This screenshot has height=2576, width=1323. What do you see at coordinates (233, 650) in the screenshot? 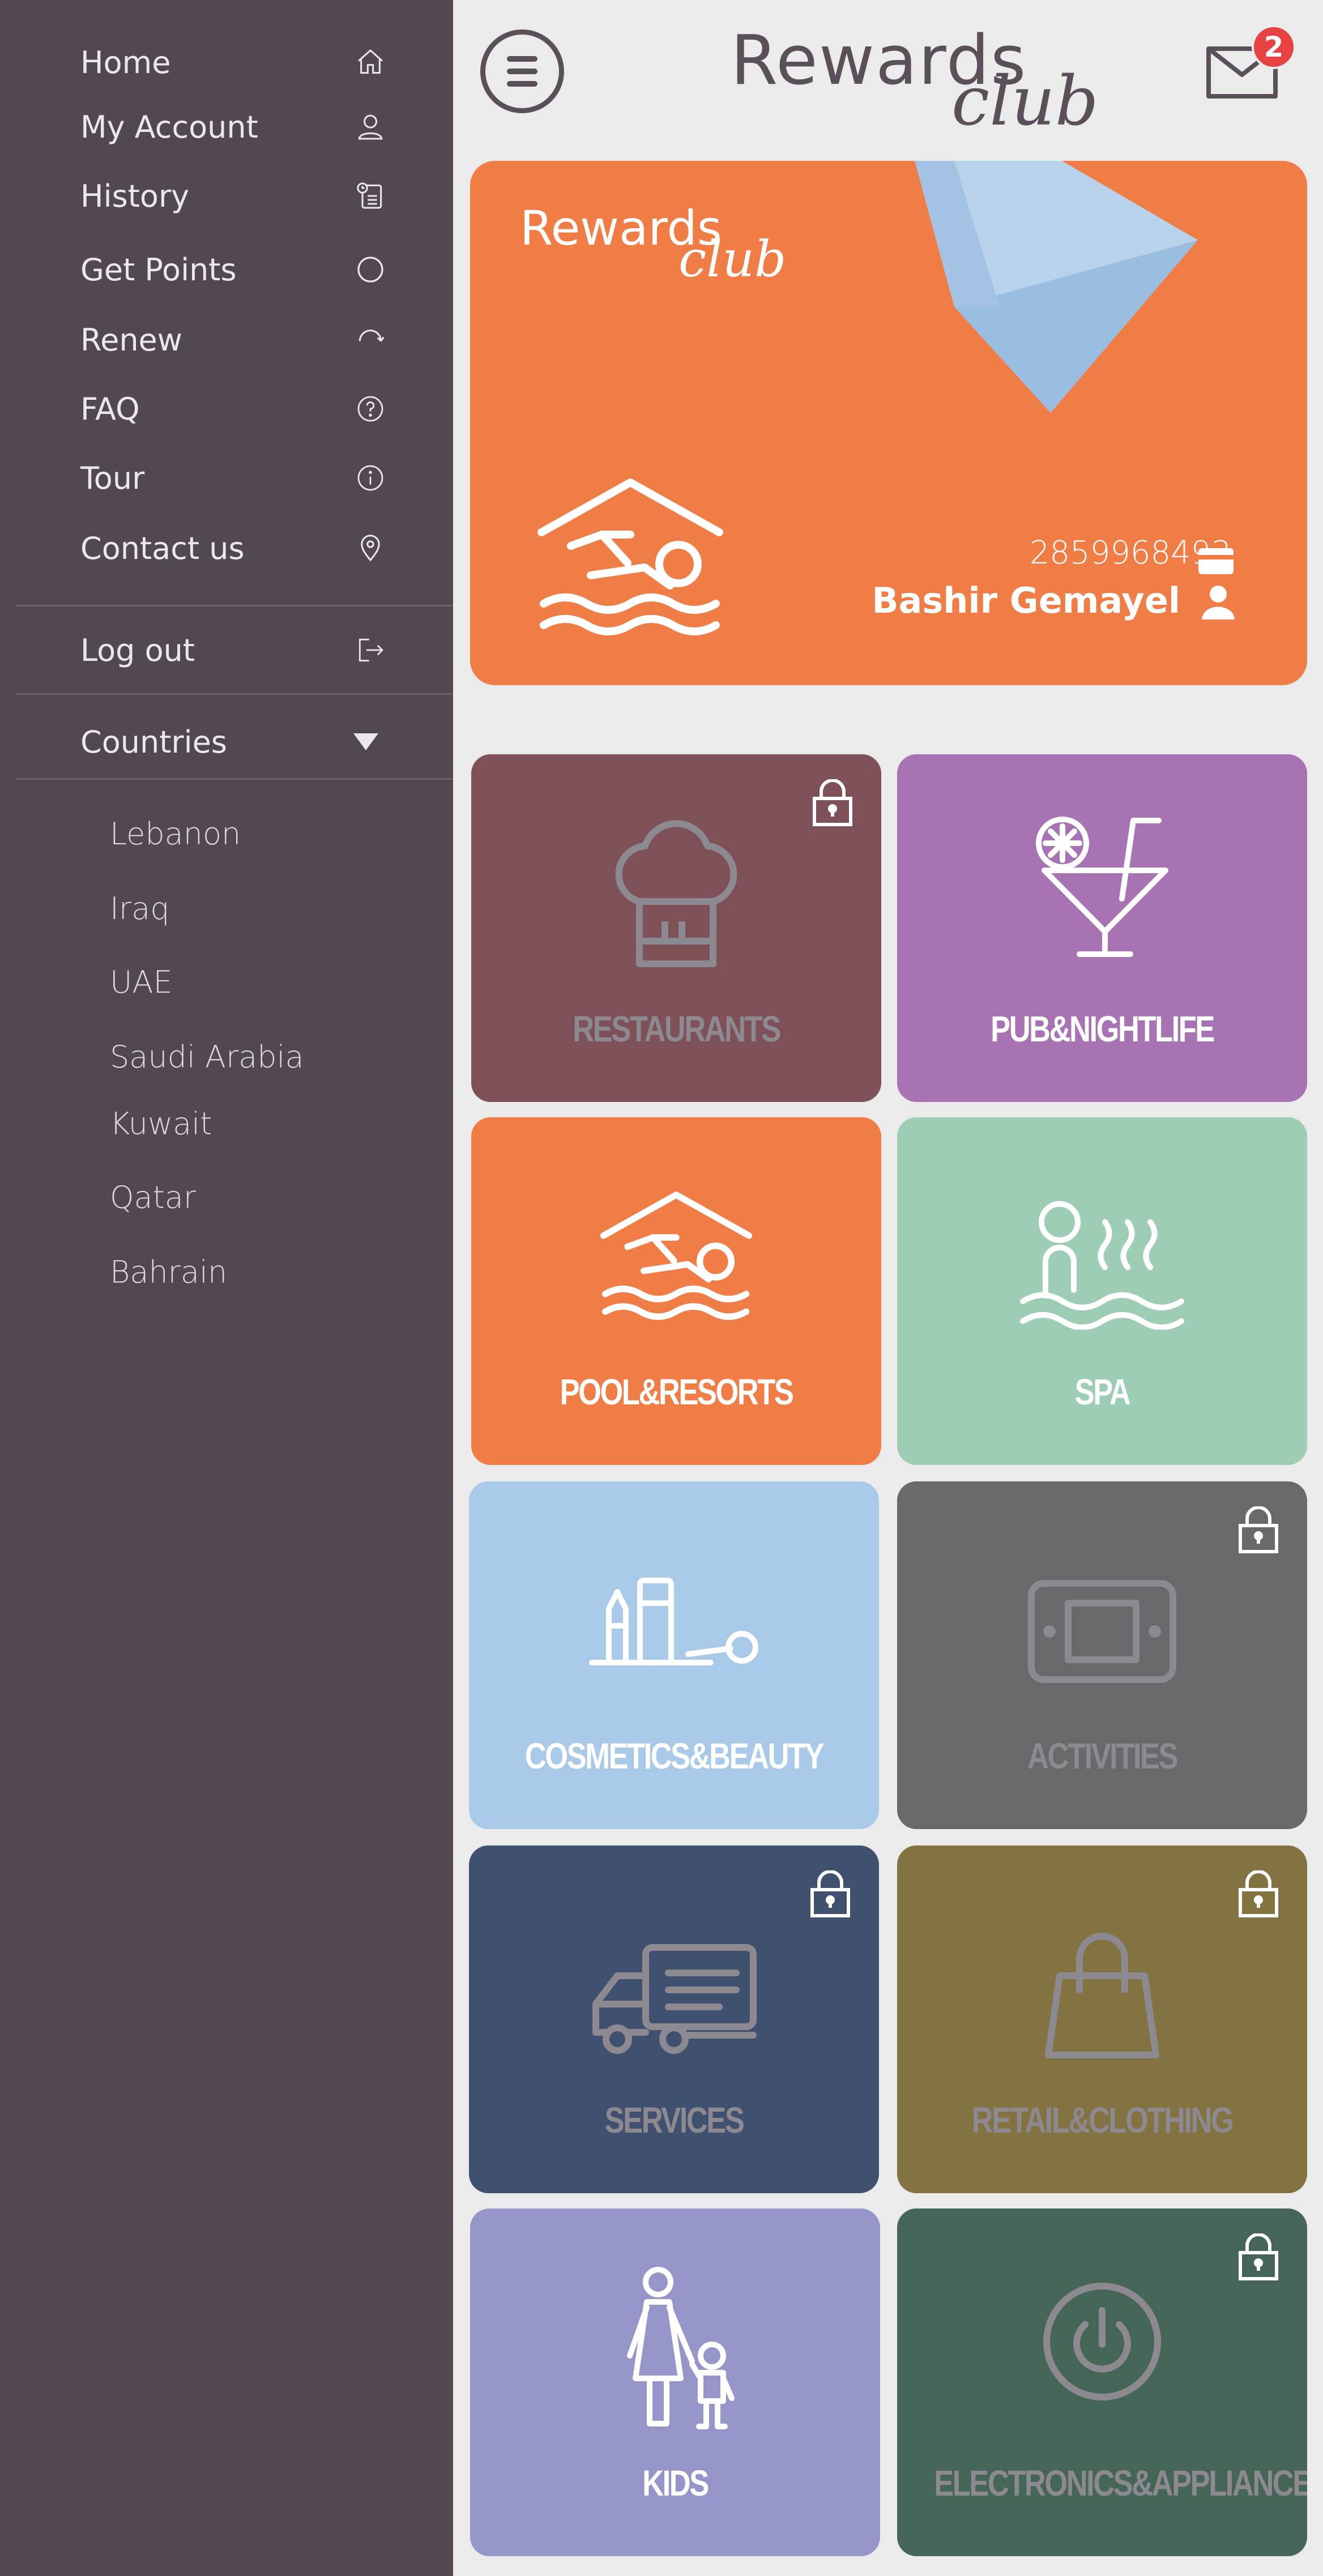
I see `logout-button: Log out` at bounding box center [233, 650].